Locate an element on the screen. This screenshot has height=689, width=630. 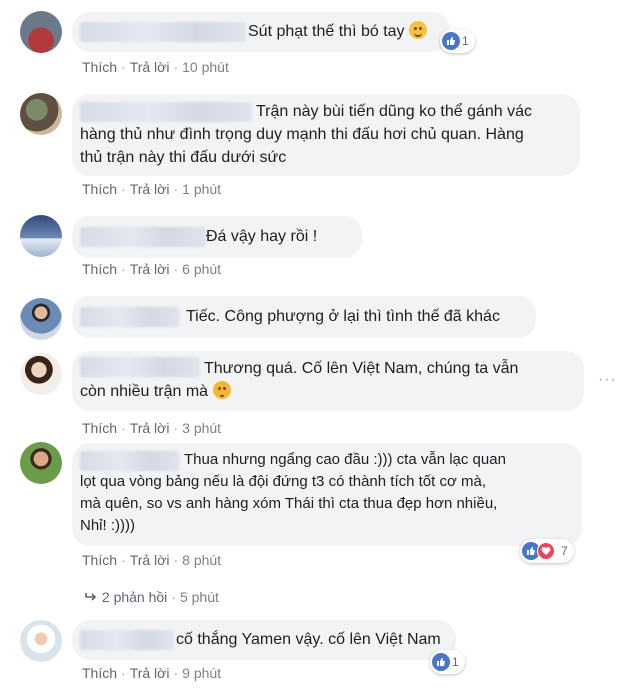
comment-bubble: Đá vậy hay rồi ! is located at coordinates (217, 237).